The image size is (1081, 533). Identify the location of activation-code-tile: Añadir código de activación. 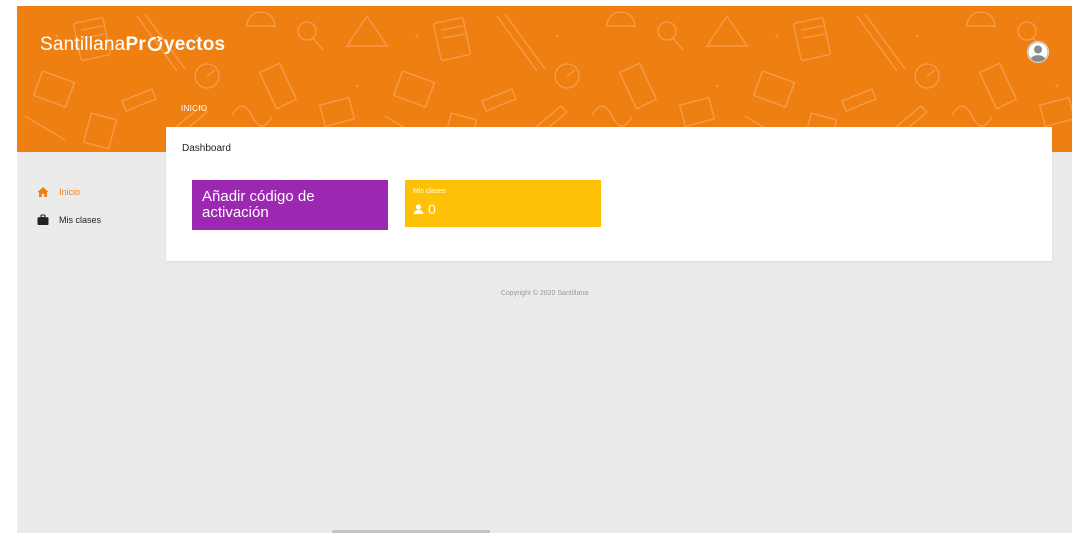
(290, 205).